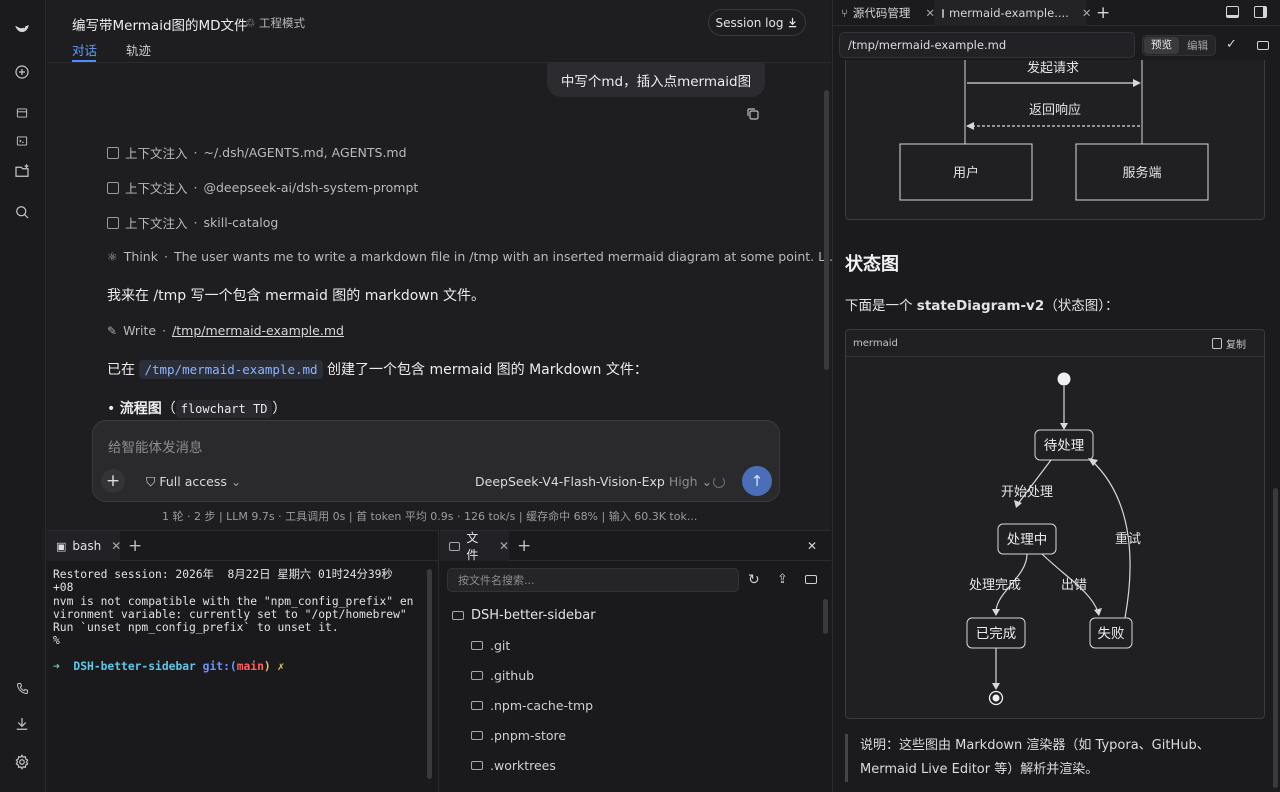 The height and width of the screenshot is (792, 1280). I want to click on new-chat-icon, so click(22, 72).